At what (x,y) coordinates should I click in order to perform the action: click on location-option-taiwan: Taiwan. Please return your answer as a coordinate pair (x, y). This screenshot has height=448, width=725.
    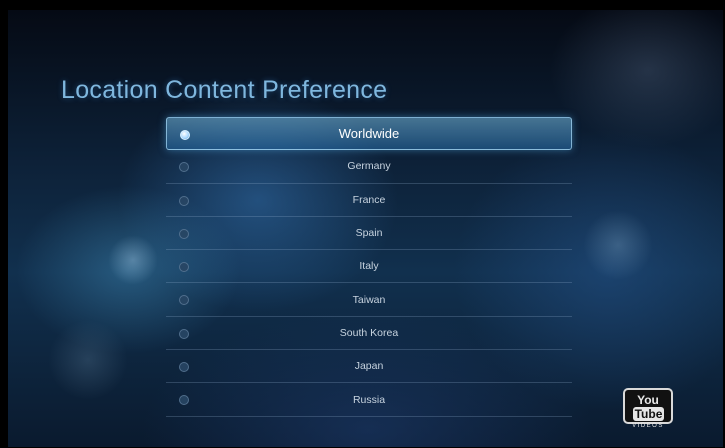
    Looking at the image, I should click on (369, 300).